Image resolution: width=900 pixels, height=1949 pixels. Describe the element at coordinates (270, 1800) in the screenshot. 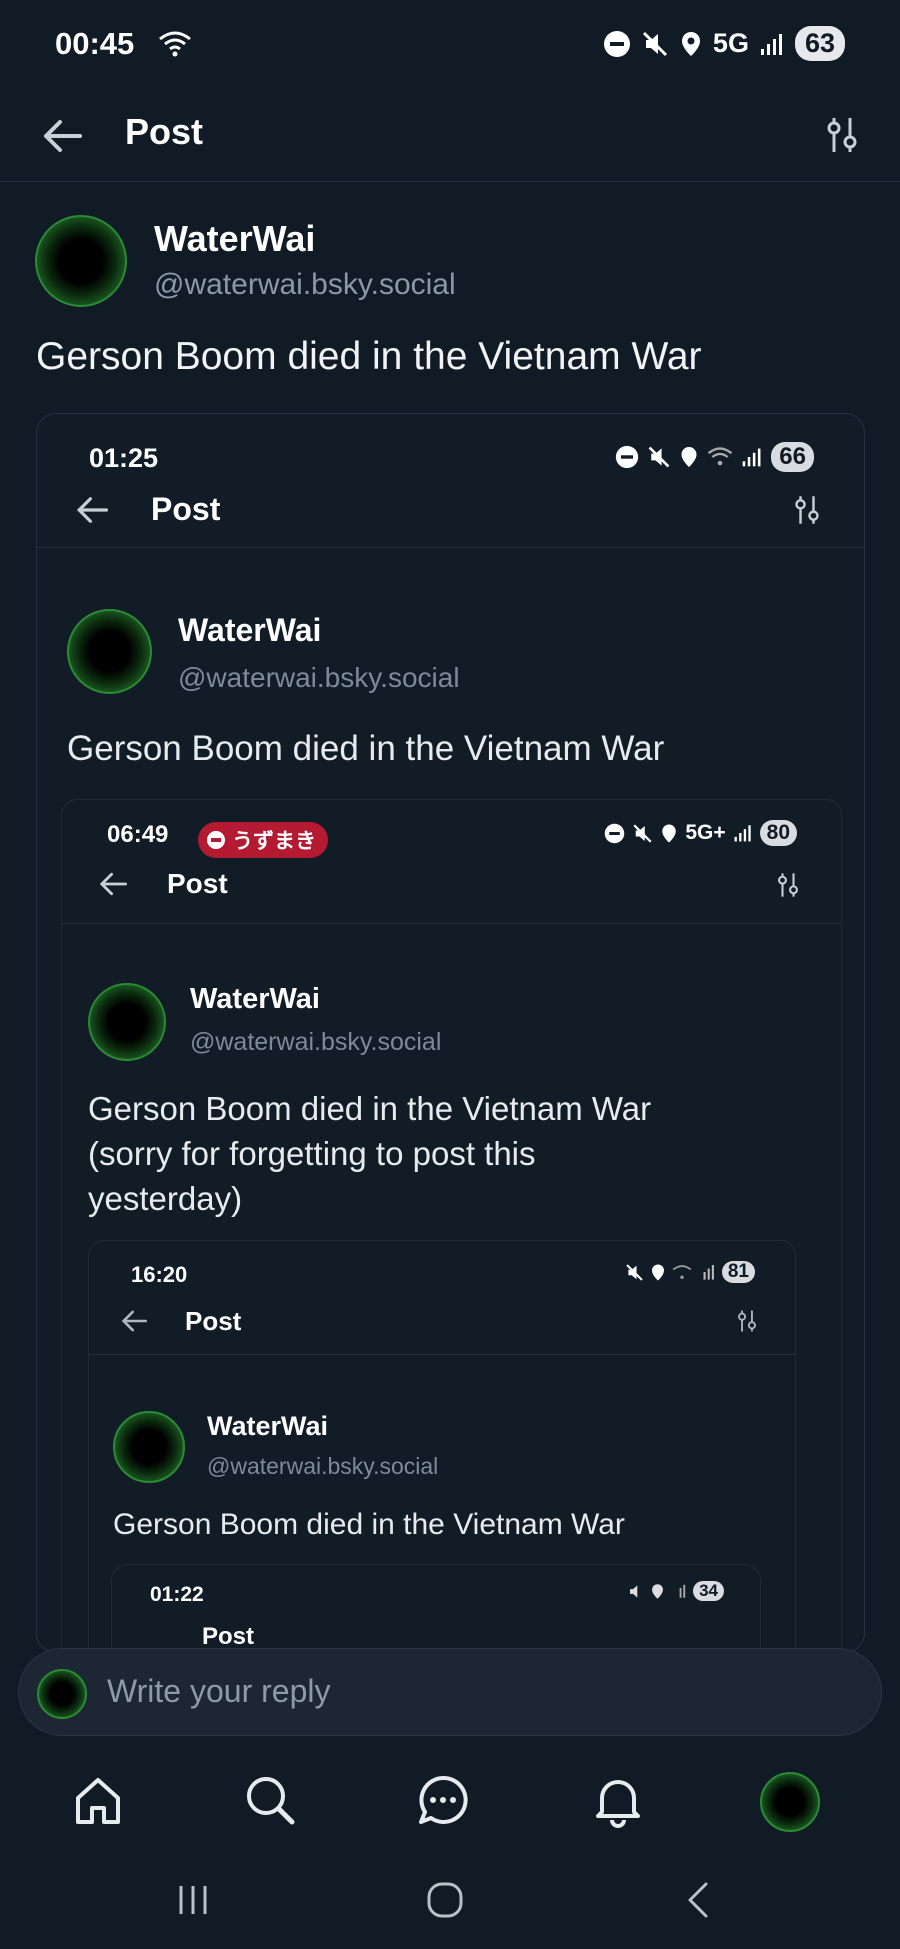

I see `search-icon` at that location.